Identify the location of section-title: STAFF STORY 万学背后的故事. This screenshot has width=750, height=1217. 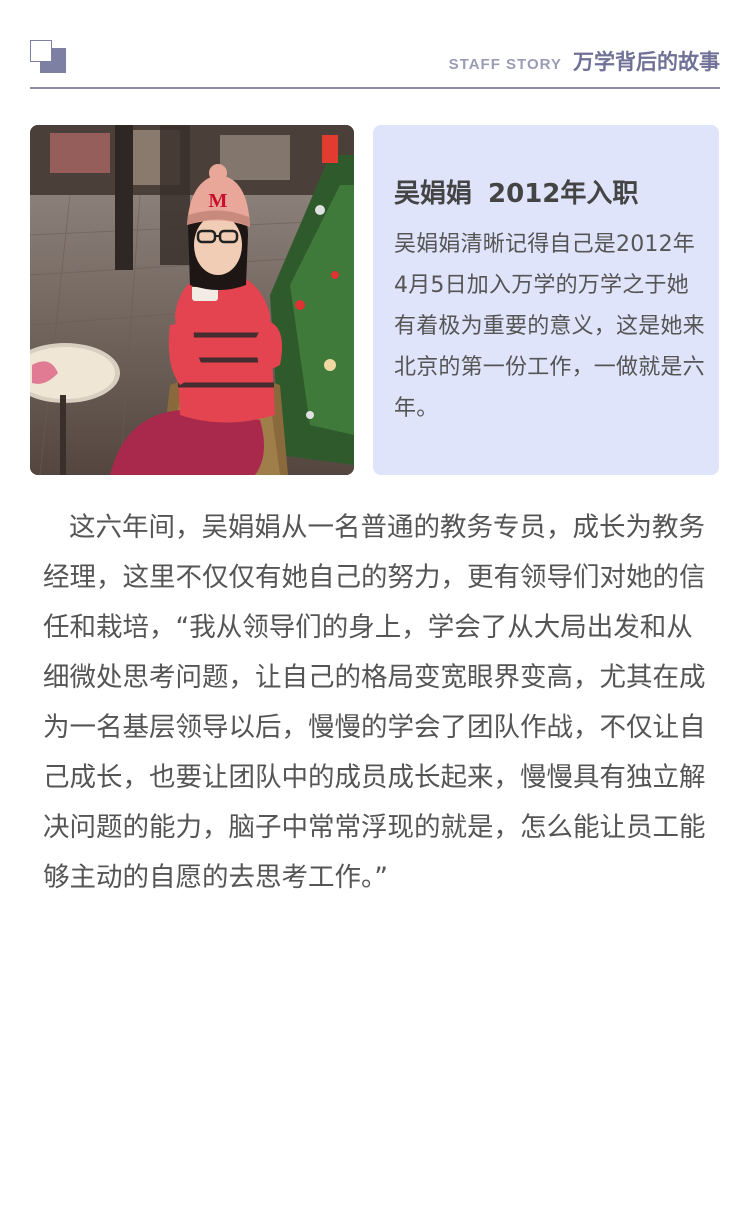
(584, 61).